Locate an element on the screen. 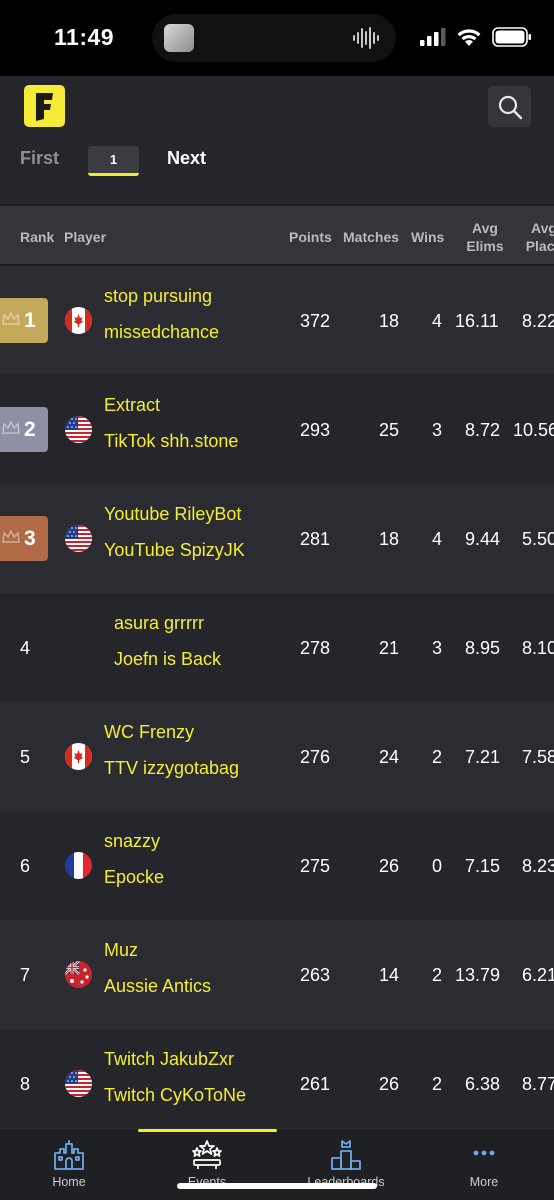 The image size is (554, 1200). next-page-button: Next is located at coordinates (186, 158).